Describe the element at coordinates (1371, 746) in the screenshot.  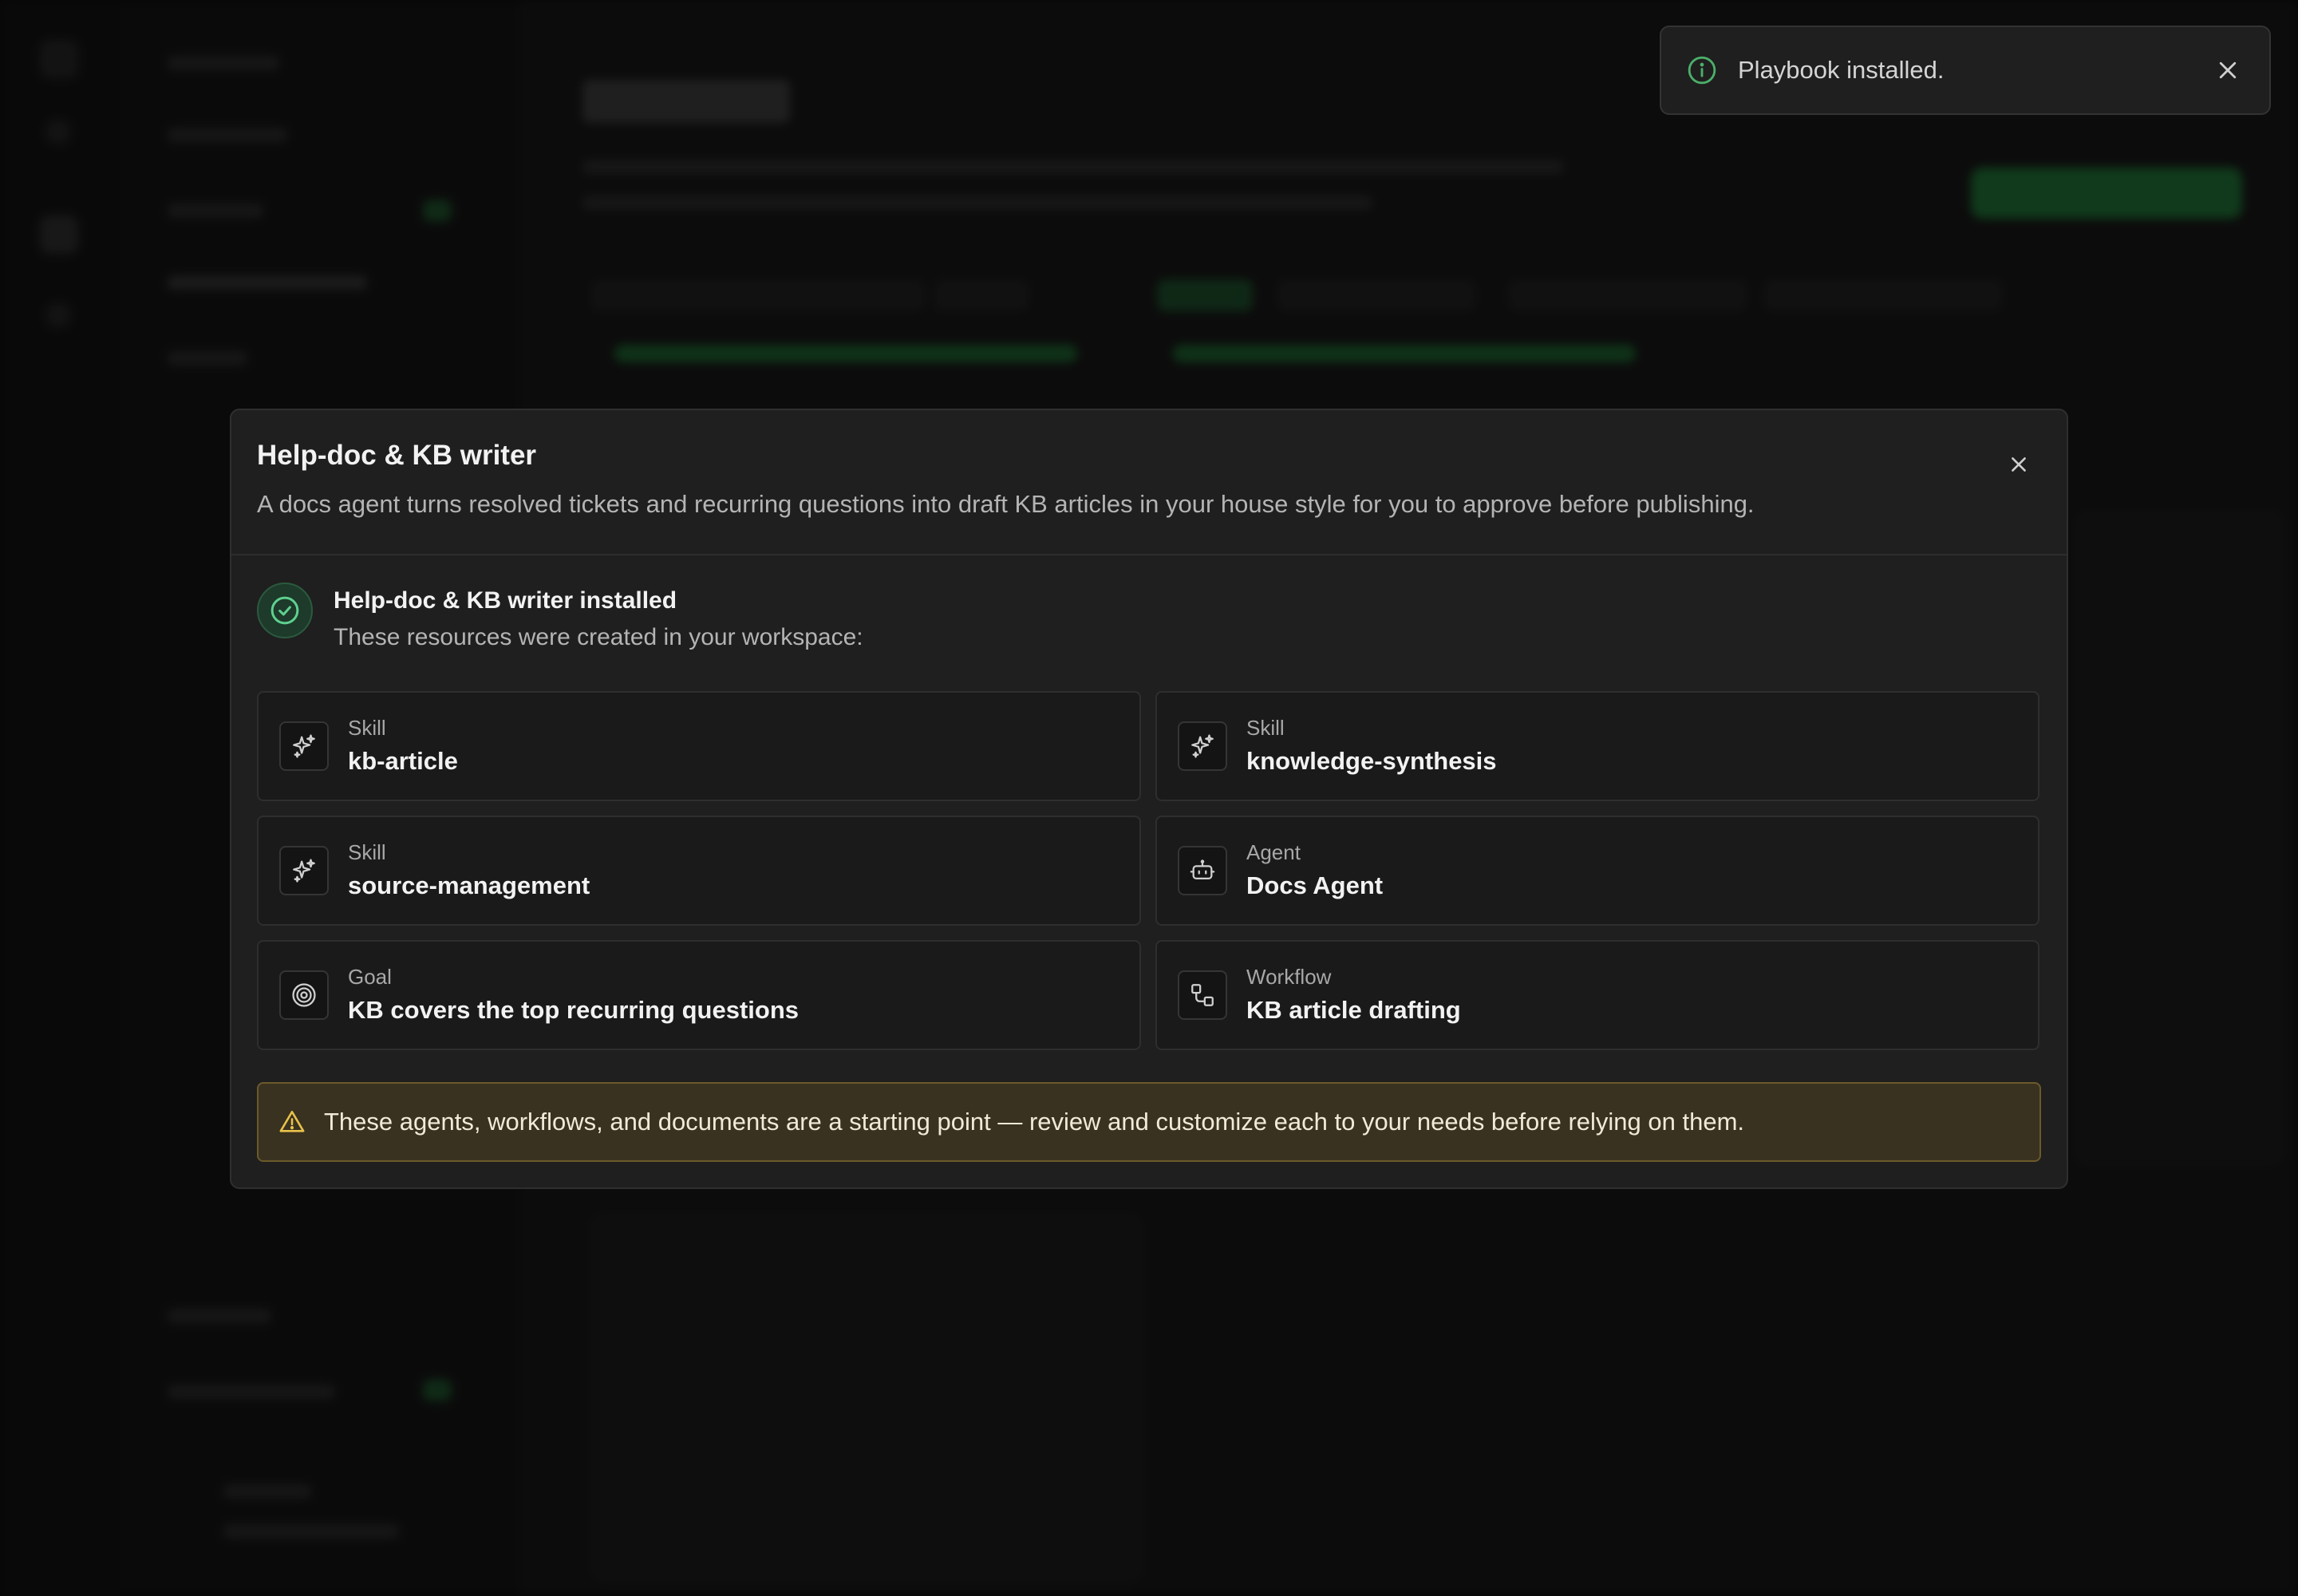
I see `resource-text: Skill knowledge-synthesis` at that location.